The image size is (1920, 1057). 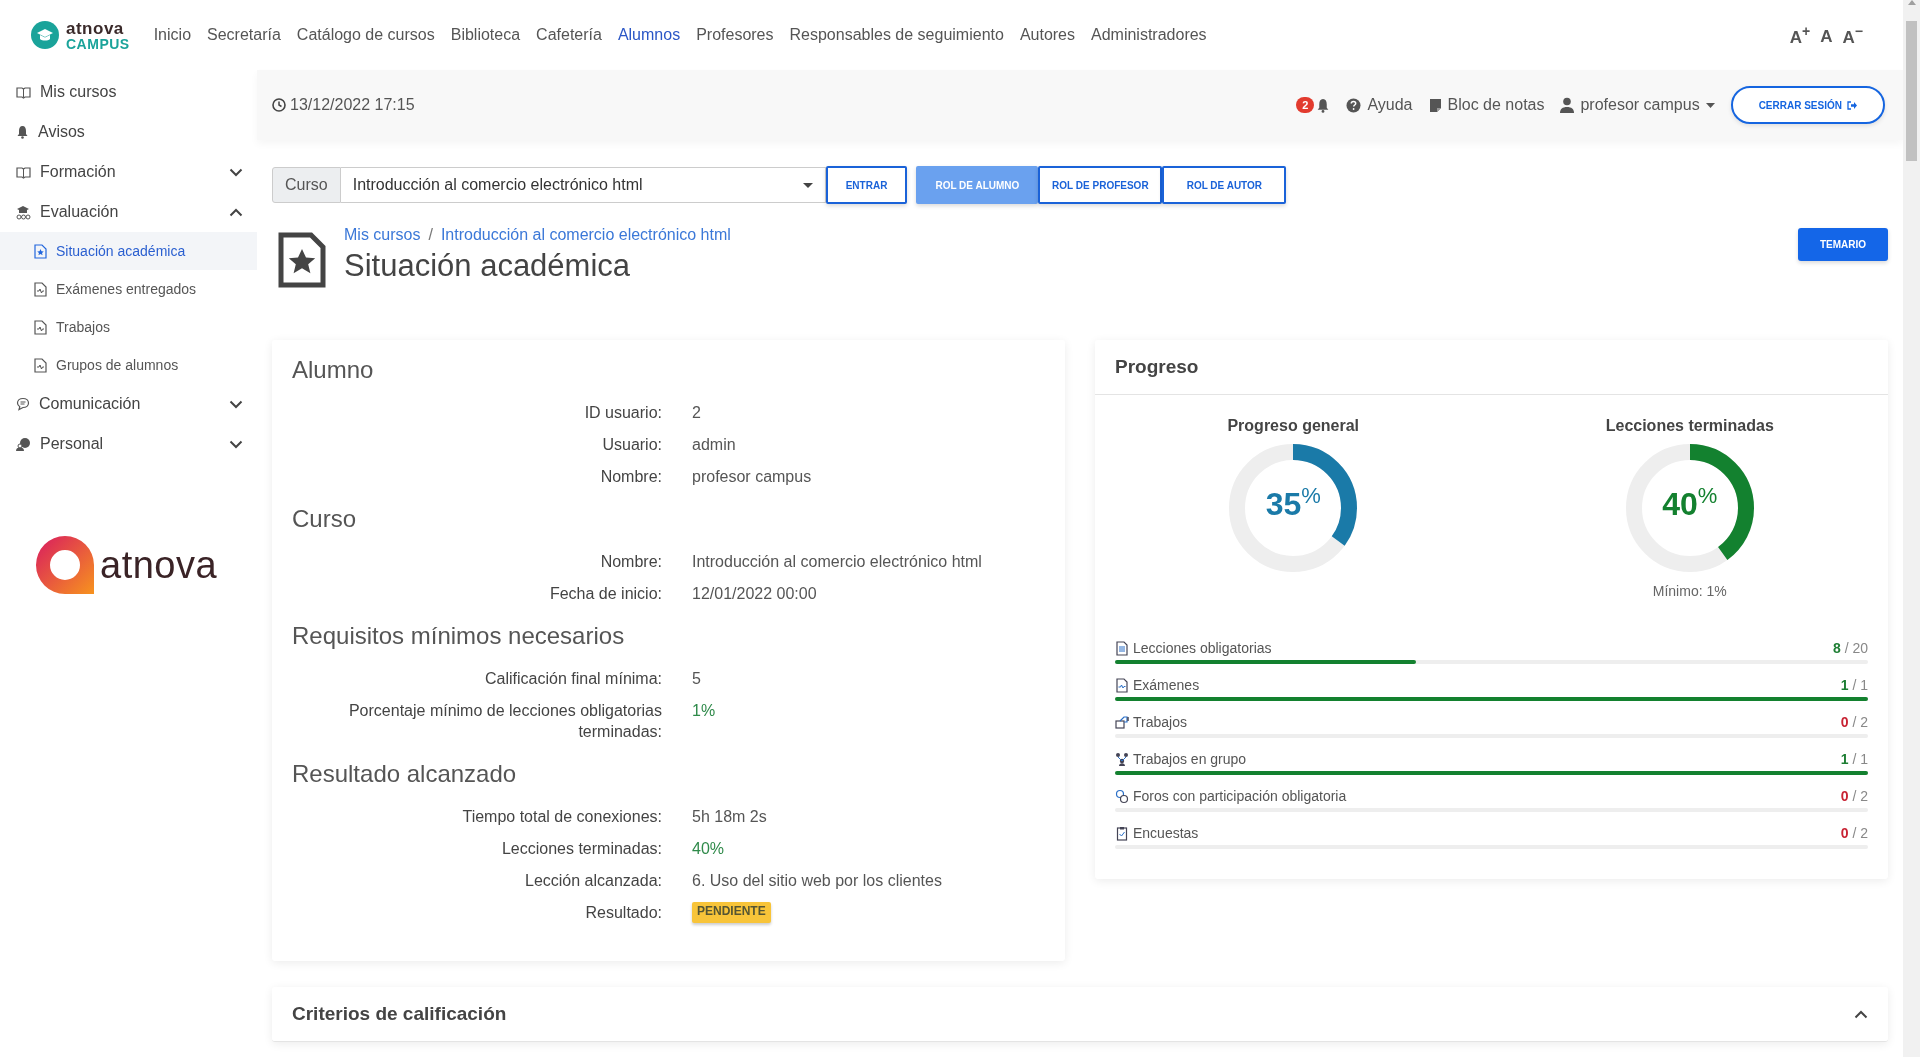 What do you see at coordinates (731, 912) in the screenshot?
I see `status-badge: PENDIENTE` at bounding box center [731, 912].